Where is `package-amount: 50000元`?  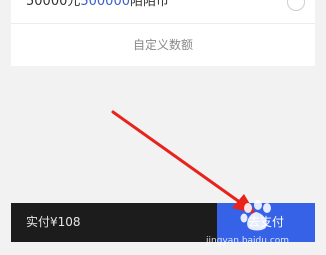
package-amount: 50000元 is located at coordinates (53, 4).